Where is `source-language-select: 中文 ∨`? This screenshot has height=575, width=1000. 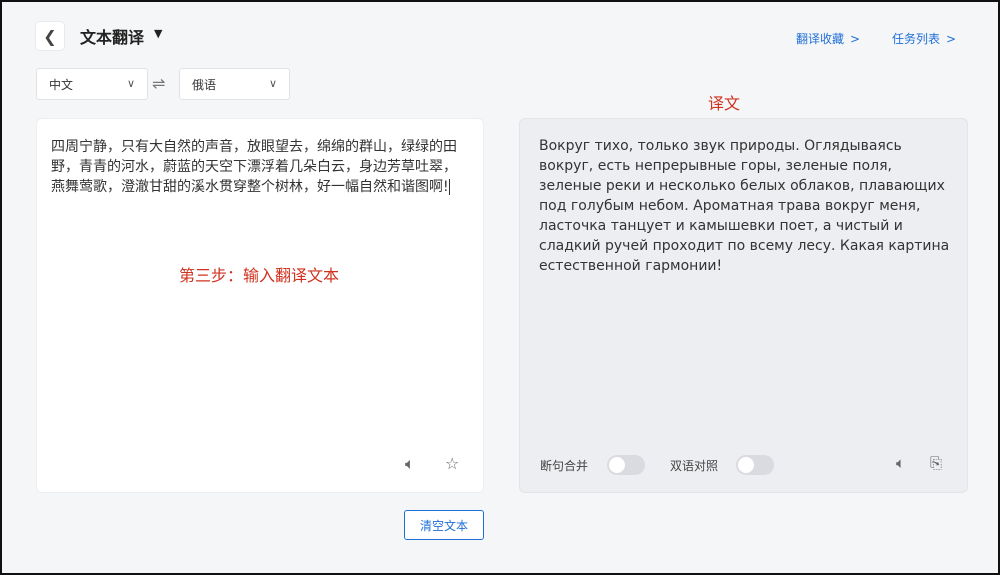
source-language-select: 中文 ∨ is located at coordinates (92, 84).